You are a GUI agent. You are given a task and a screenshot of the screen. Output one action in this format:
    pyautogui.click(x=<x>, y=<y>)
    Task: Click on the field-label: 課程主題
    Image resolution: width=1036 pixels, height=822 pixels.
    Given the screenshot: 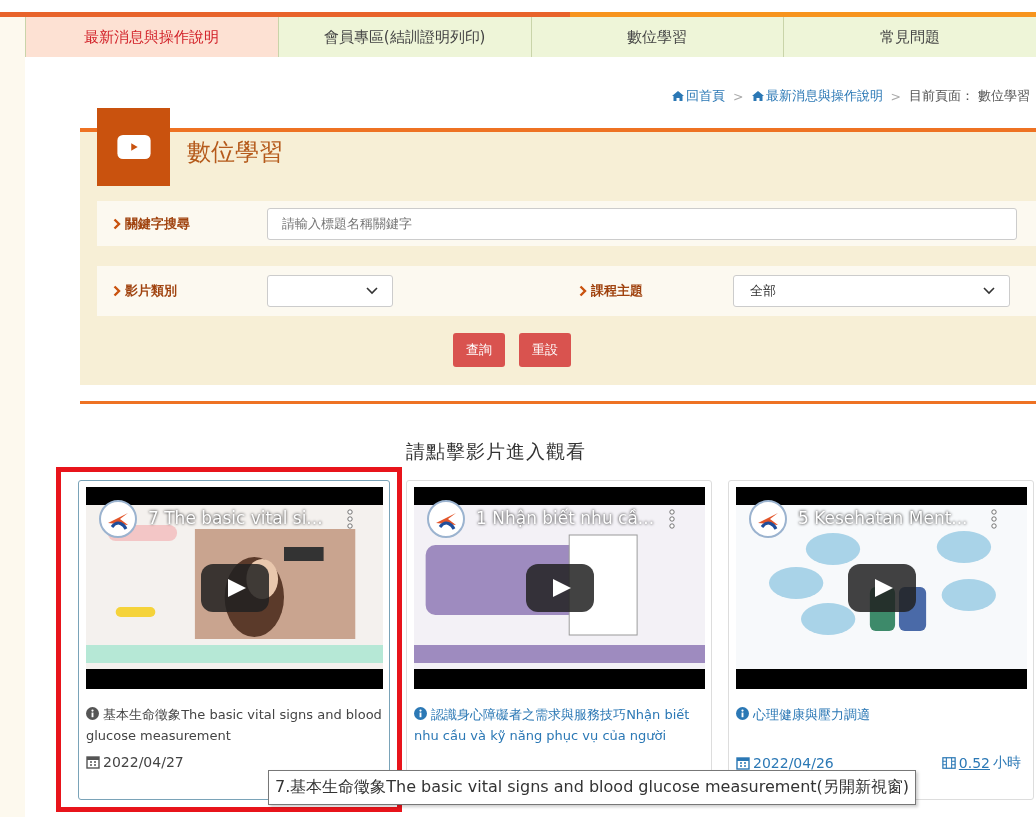 What is the action you would take?
    pyautogui.click(x=656, y=291)
    